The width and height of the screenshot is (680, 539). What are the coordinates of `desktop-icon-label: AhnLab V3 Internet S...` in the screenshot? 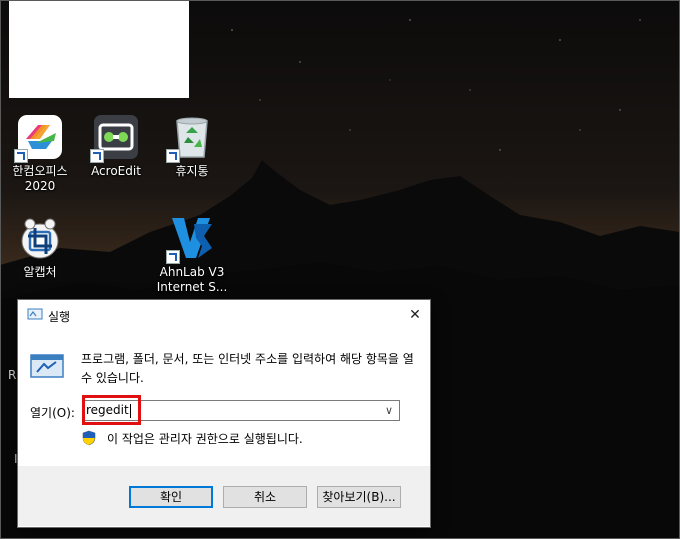 It's located at (192, 279).